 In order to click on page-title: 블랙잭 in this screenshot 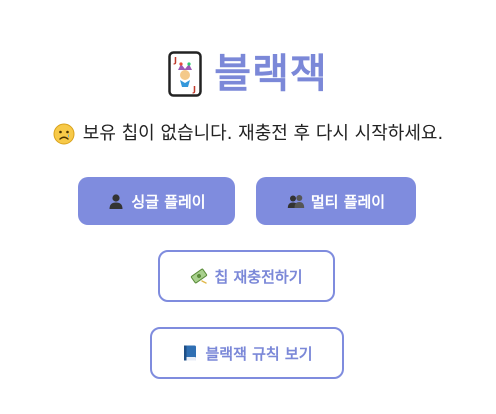, I will do `click(271, 74)`.